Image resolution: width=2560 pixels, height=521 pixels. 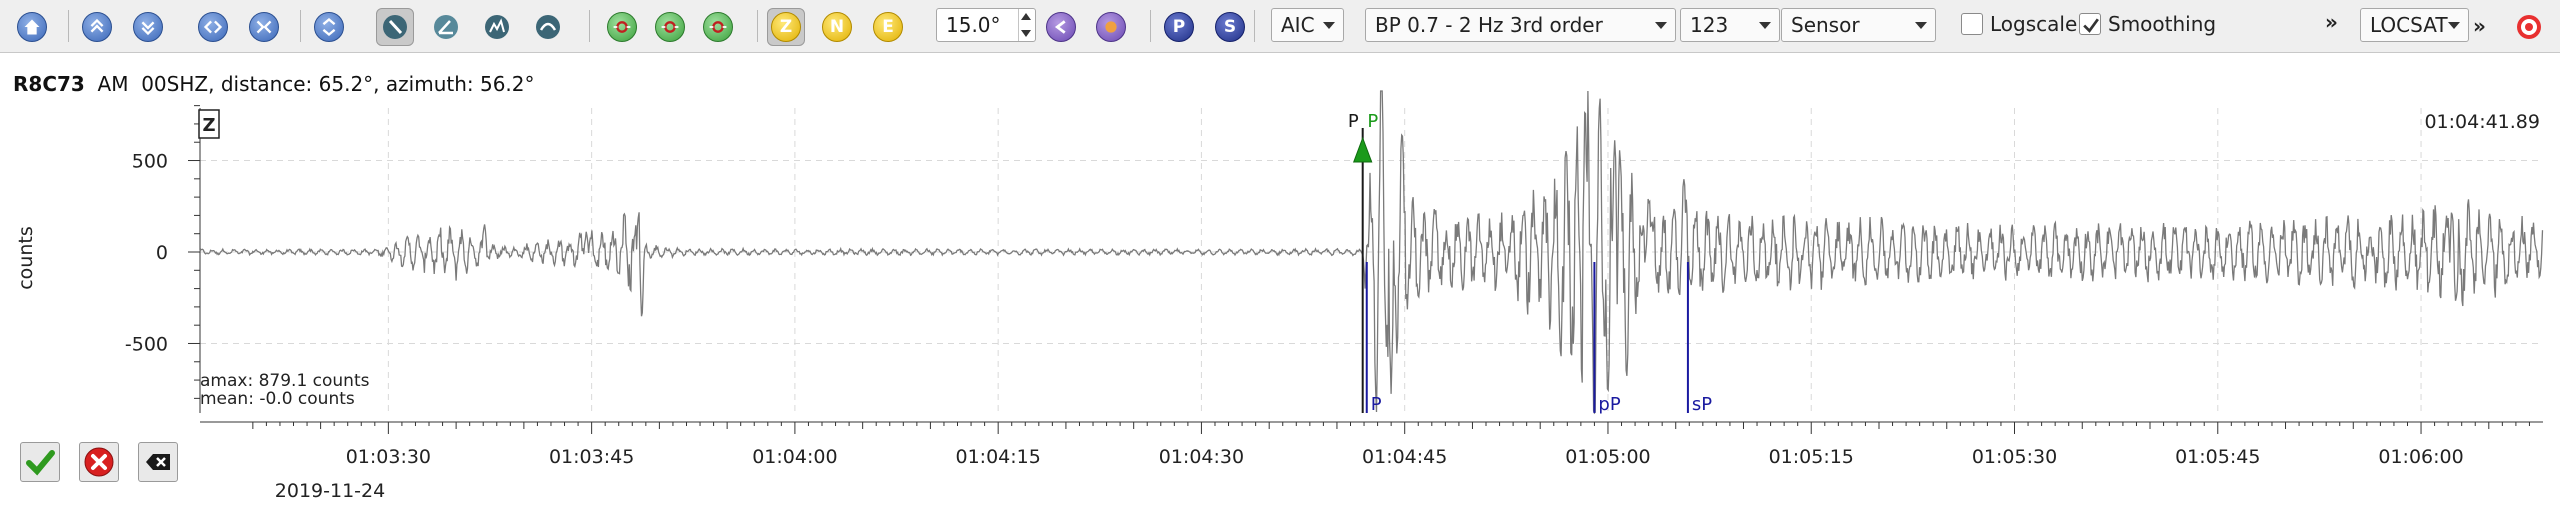 What do you see at coordinates (1609, 404) in the screenshot?
I see `arrival-label-pp: pP` at bounding box center [1609, 404].